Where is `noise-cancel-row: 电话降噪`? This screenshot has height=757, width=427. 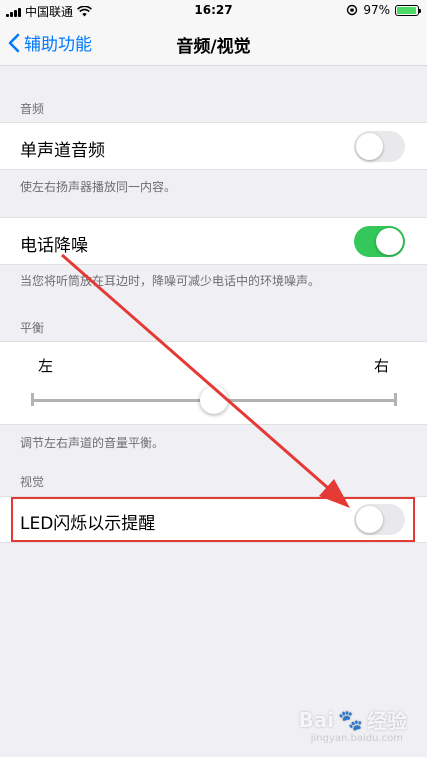
noise-cancel-row: 电话降噪 is located at coordinates (213, 241).